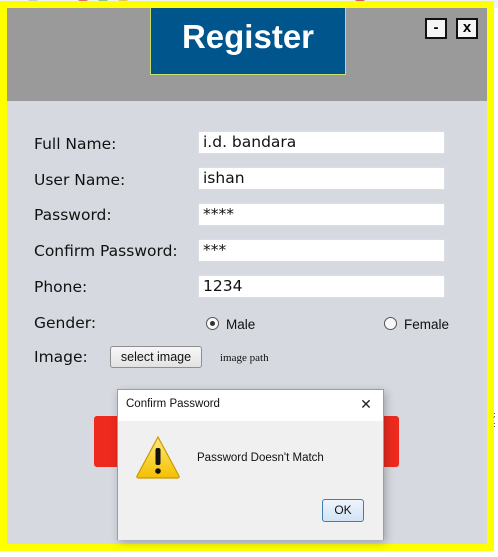 The height and width of the screenshot is (557, 498). I want to click on background-marks: ;:, so click(494, 419).